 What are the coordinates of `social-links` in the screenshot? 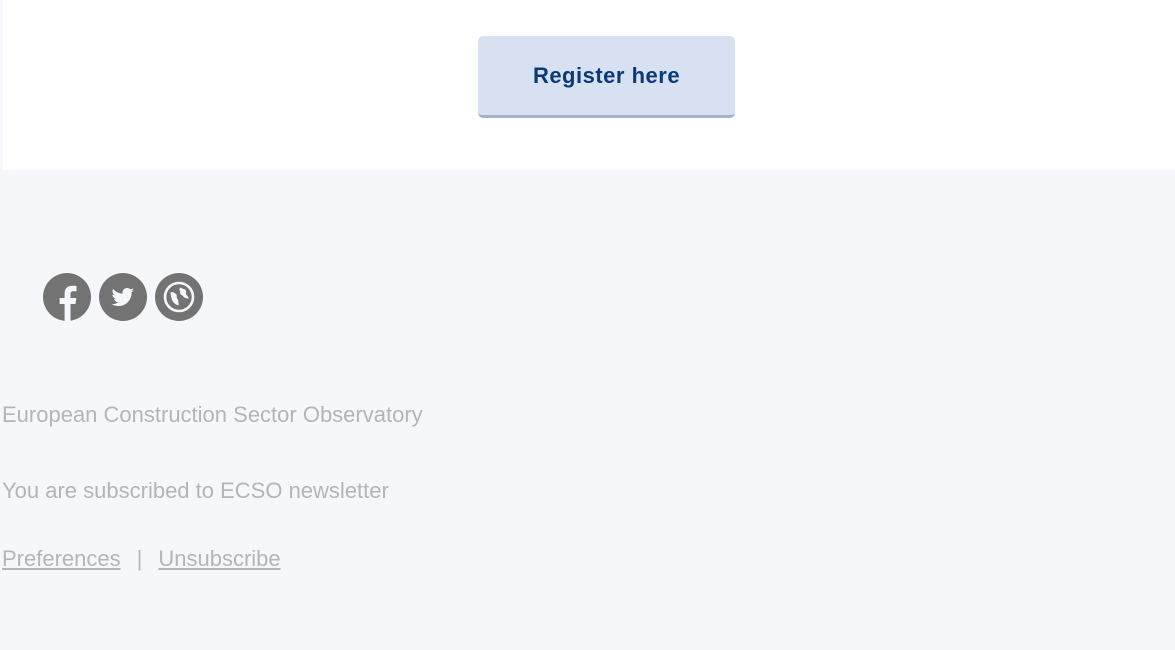 It's located at (123, 297).